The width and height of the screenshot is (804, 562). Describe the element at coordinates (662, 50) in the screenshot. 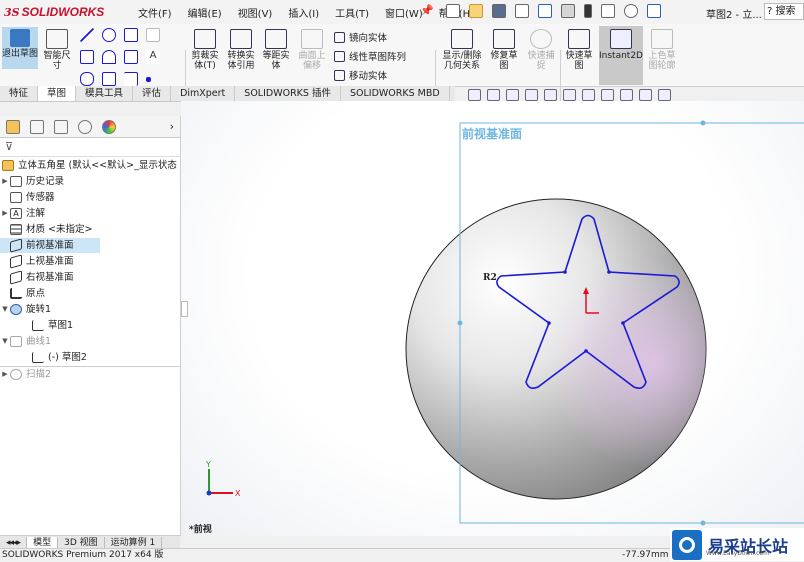

I see `shaded-sketch-contours-button: 上色草图轮廓` at that location.